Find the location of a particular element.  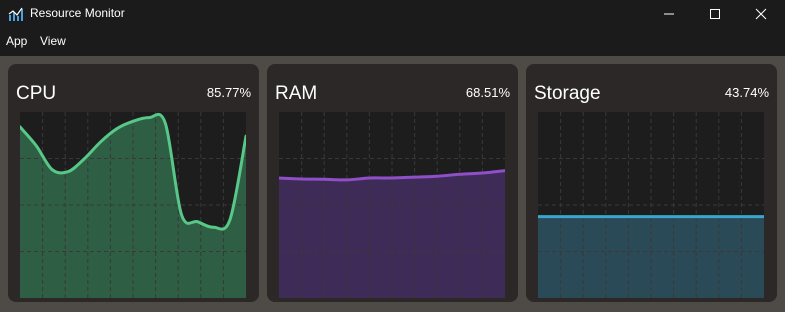

minimize-icon is located at coordinates (669, 14).